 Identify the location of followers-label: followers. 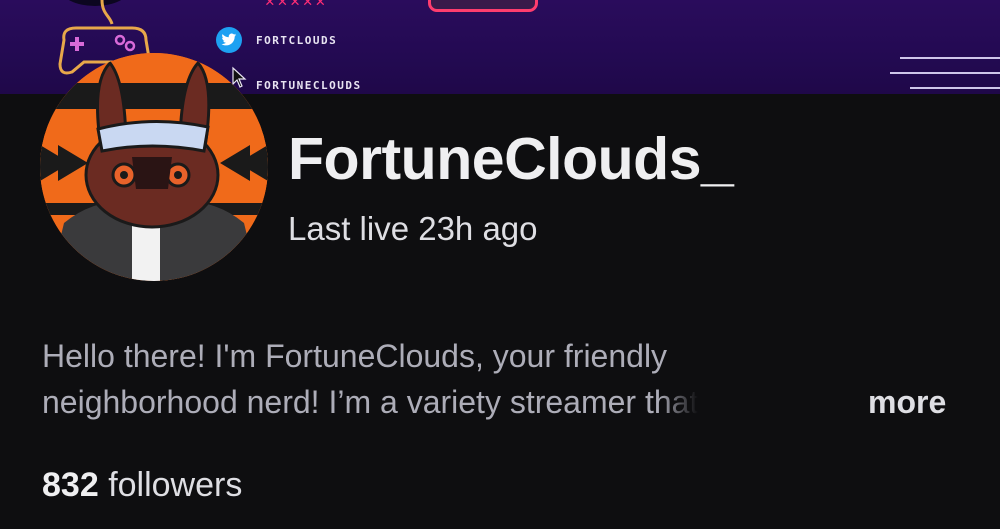
(175, 485).